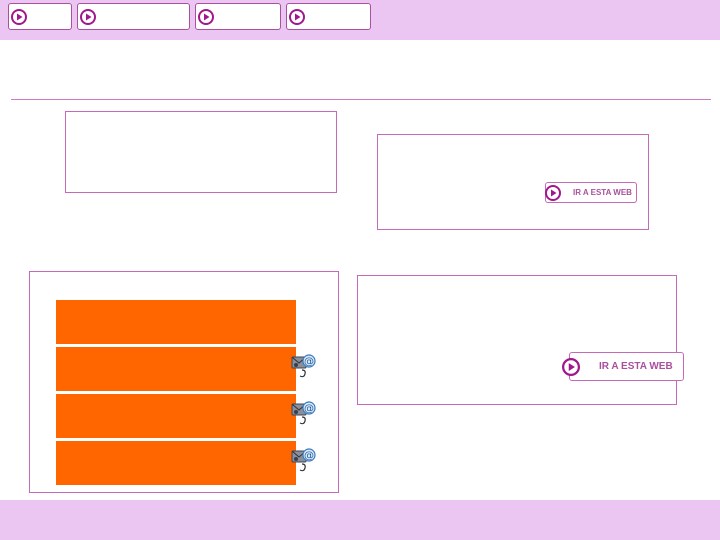 The height and width of the screenshot is (540, 720). What do you see at coordinates (361, 99) in the screenshot?
I see `header-divider` at bounding box center [361, 99].